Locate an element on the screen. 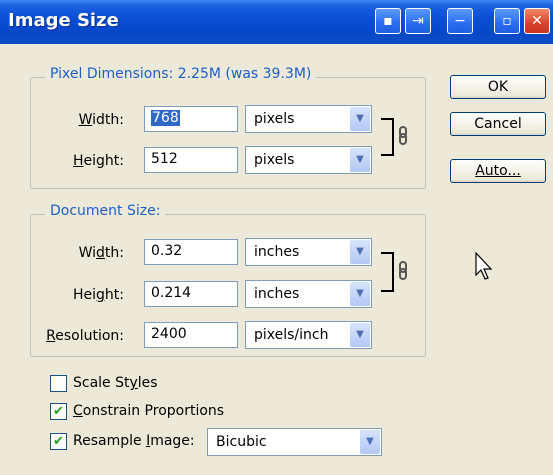 The width and height of the screenshot is (553, 475). constrain-proportions-checkbox: ✔ is located at coordinates (58, 411).